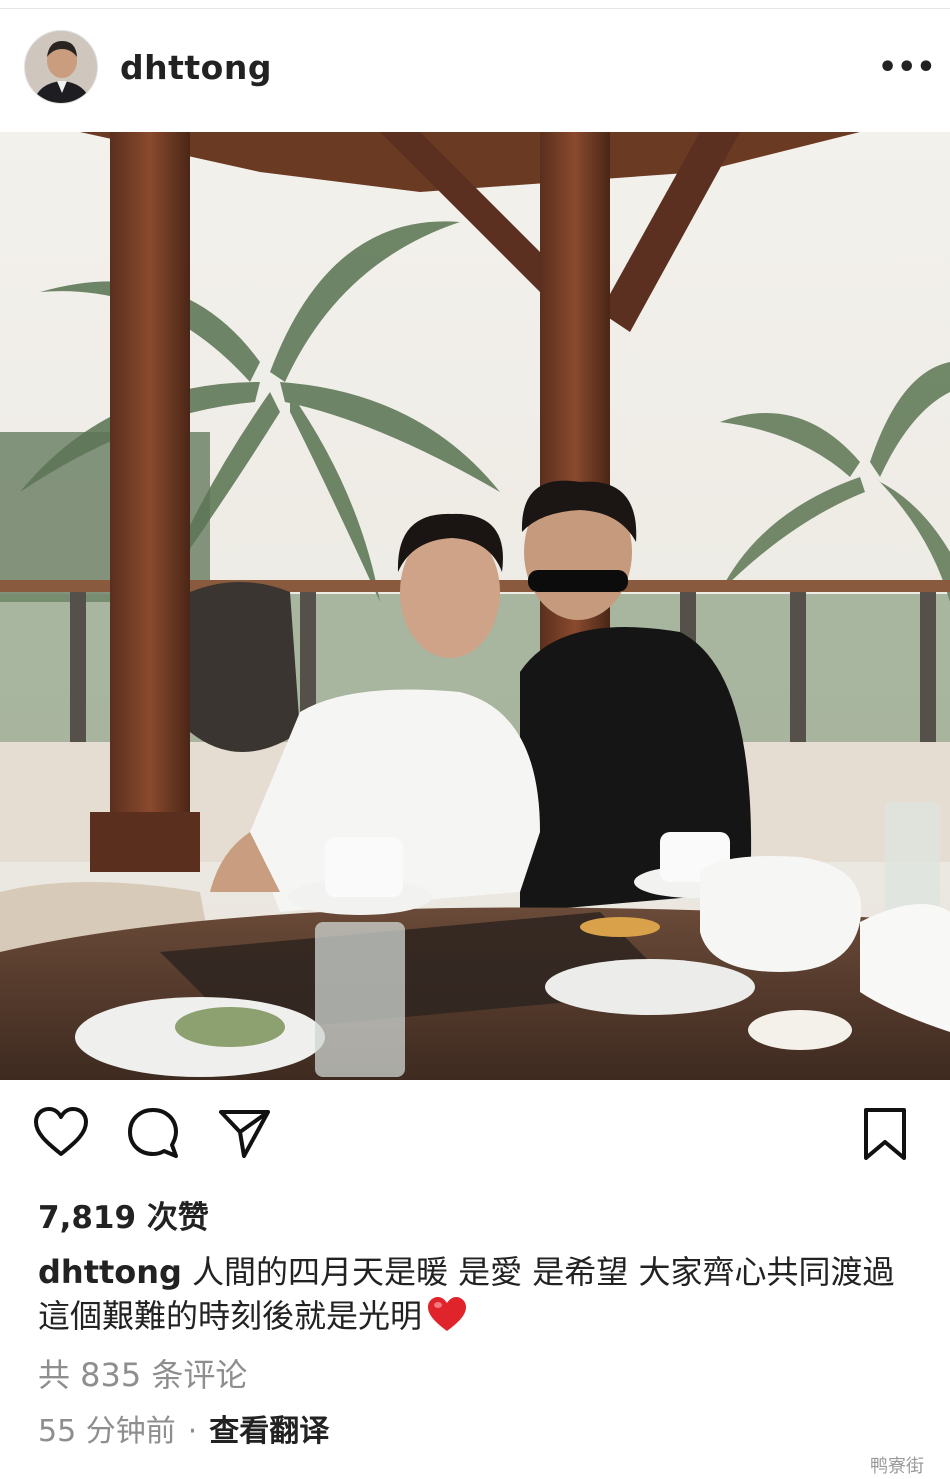  What do you see at coordinates (142, 1373) in the screenshot?
I see `view-comments-link: 共 835 条评论` at bounding box center [142, 1373].